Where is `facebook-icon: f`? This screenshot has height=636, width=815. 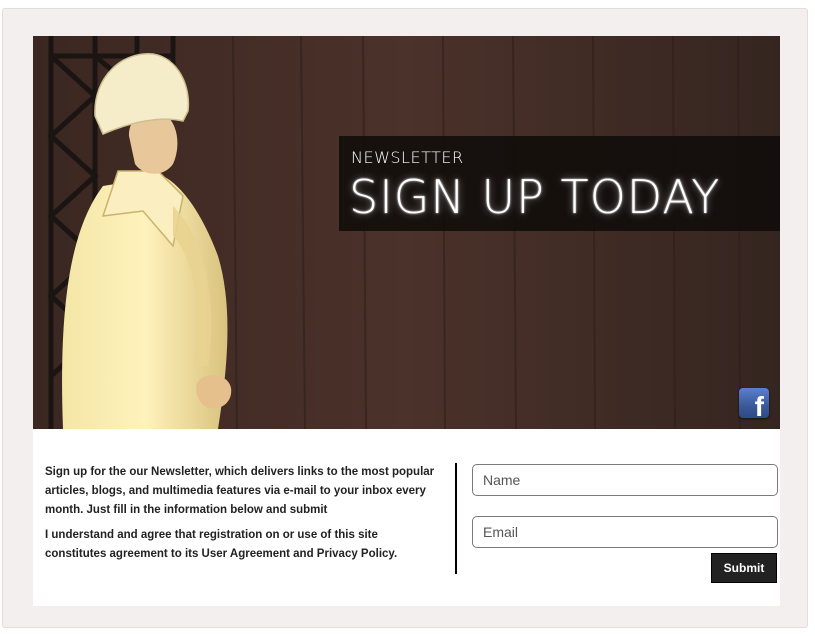 facebook-icon: f is located at coordinates (754, 405).